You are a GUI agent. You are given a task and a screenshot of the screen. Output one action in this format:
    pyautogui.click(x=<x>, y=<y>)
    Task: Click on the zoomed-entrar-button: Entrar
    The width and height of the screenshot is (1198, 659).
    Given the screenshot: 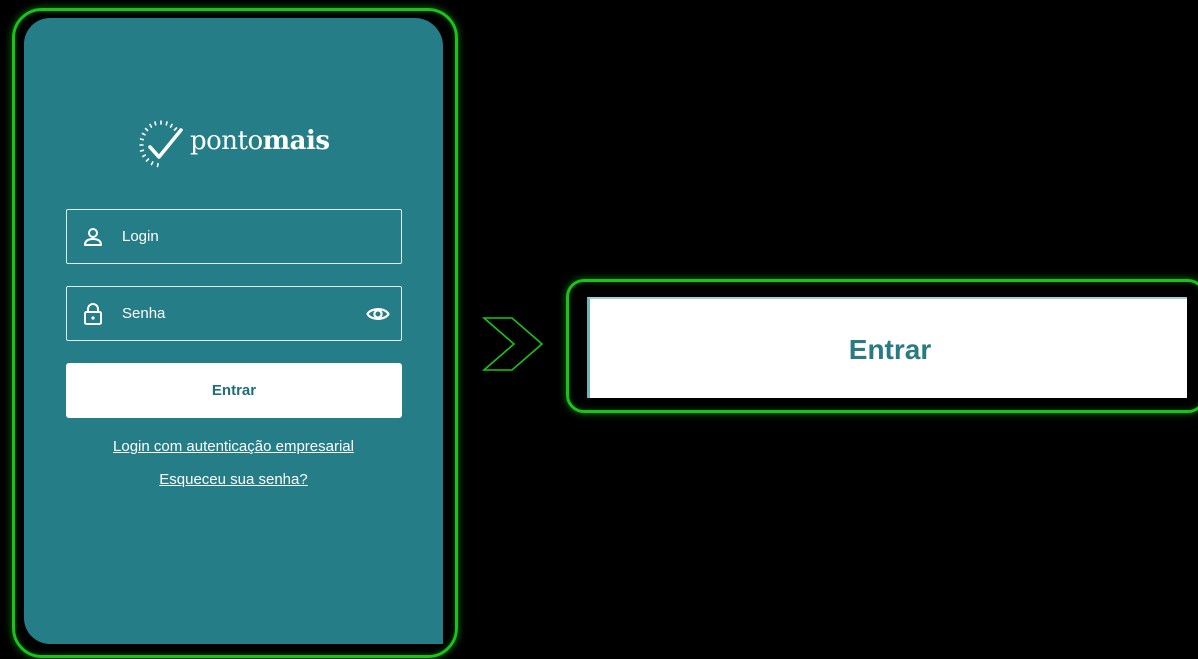 What is the action you would take?
    pyautogui.click(x=887, y=347)
    